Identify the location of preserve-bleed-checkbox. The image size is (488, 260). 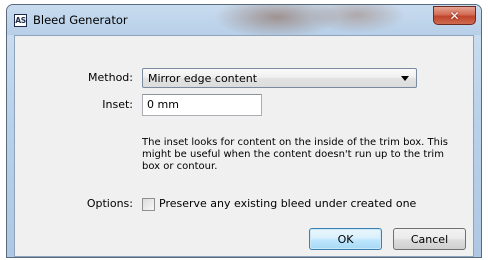
(148, 204).